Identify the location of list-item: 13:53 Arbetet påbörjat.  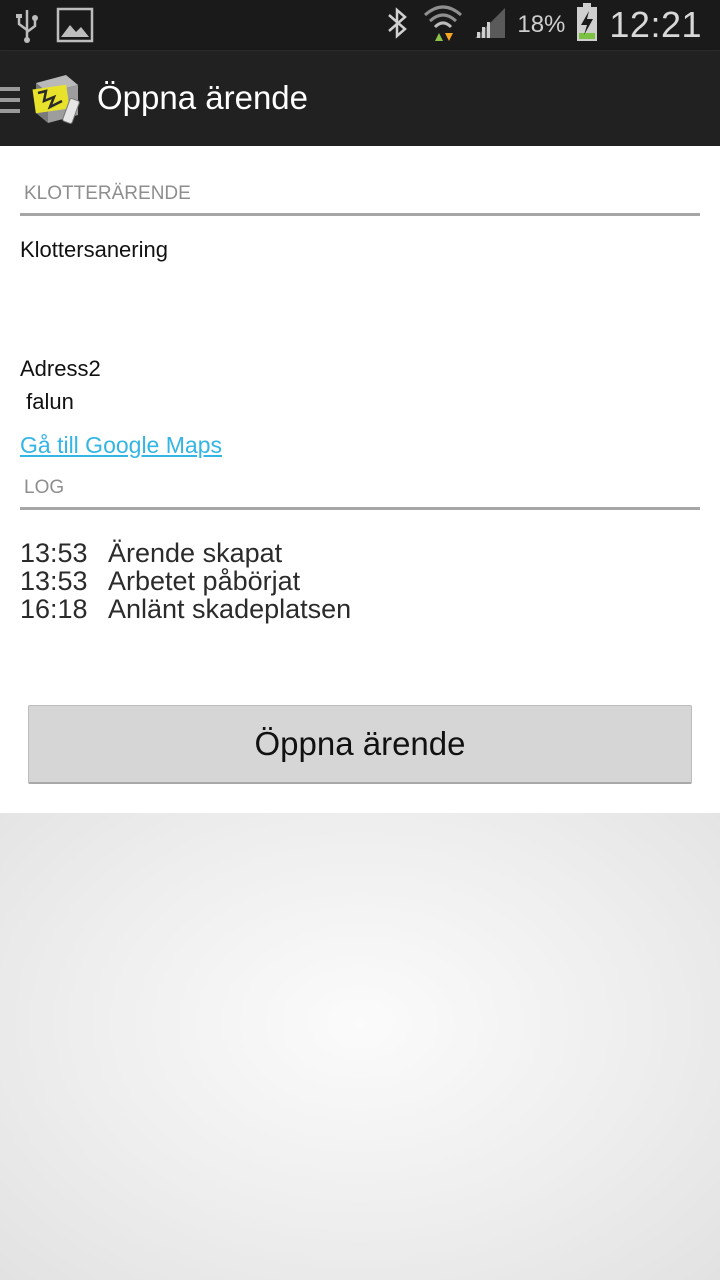
(185, 581).